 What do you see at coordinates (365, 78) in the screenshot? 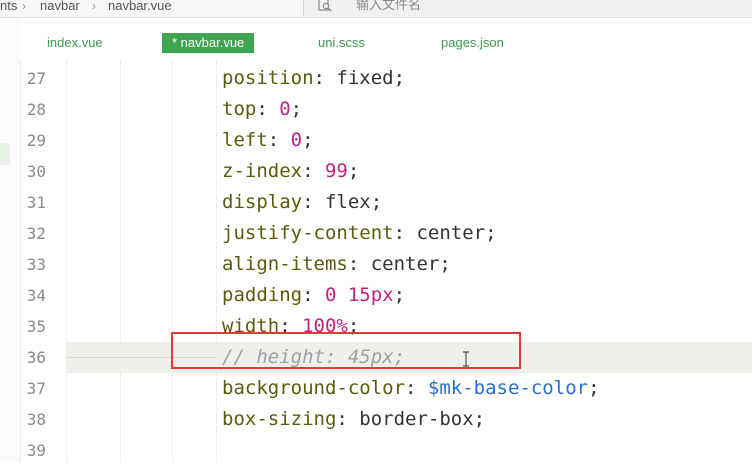
I see `code-token: fixed` at bounding box center [365, 78].